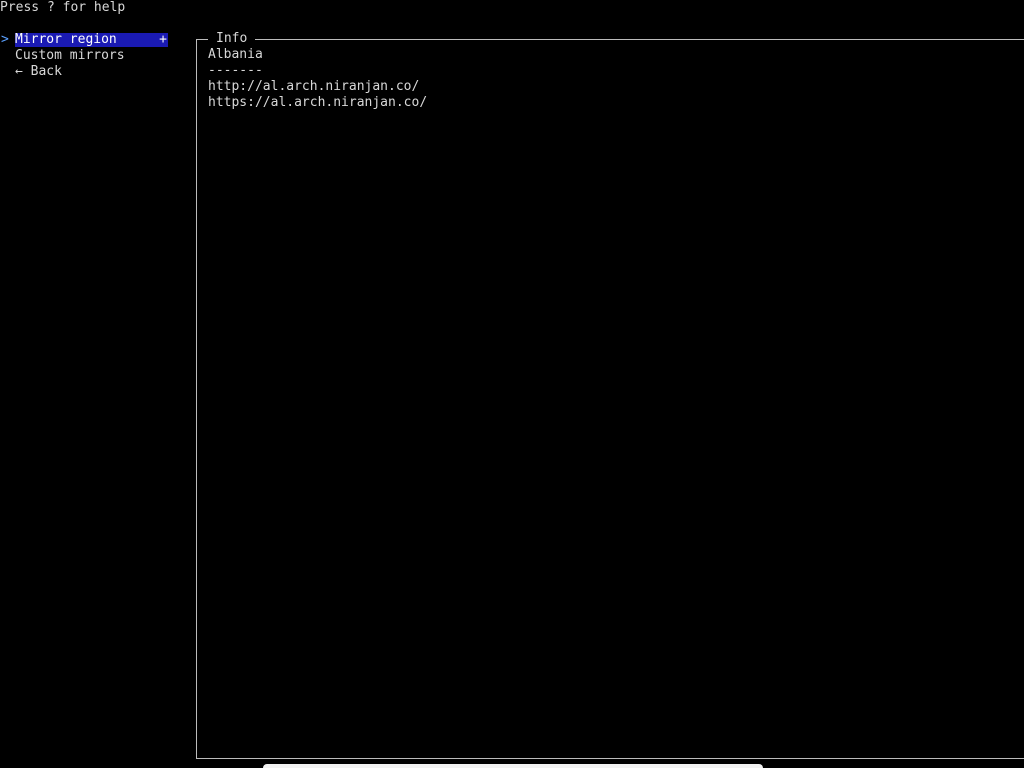 Image resolution: width=1024 pixels, height=768 pixels. Describe the element at coordinates (70, 55) in the screenshot. I see `menu-item-label: Custom mirrors` at that location.